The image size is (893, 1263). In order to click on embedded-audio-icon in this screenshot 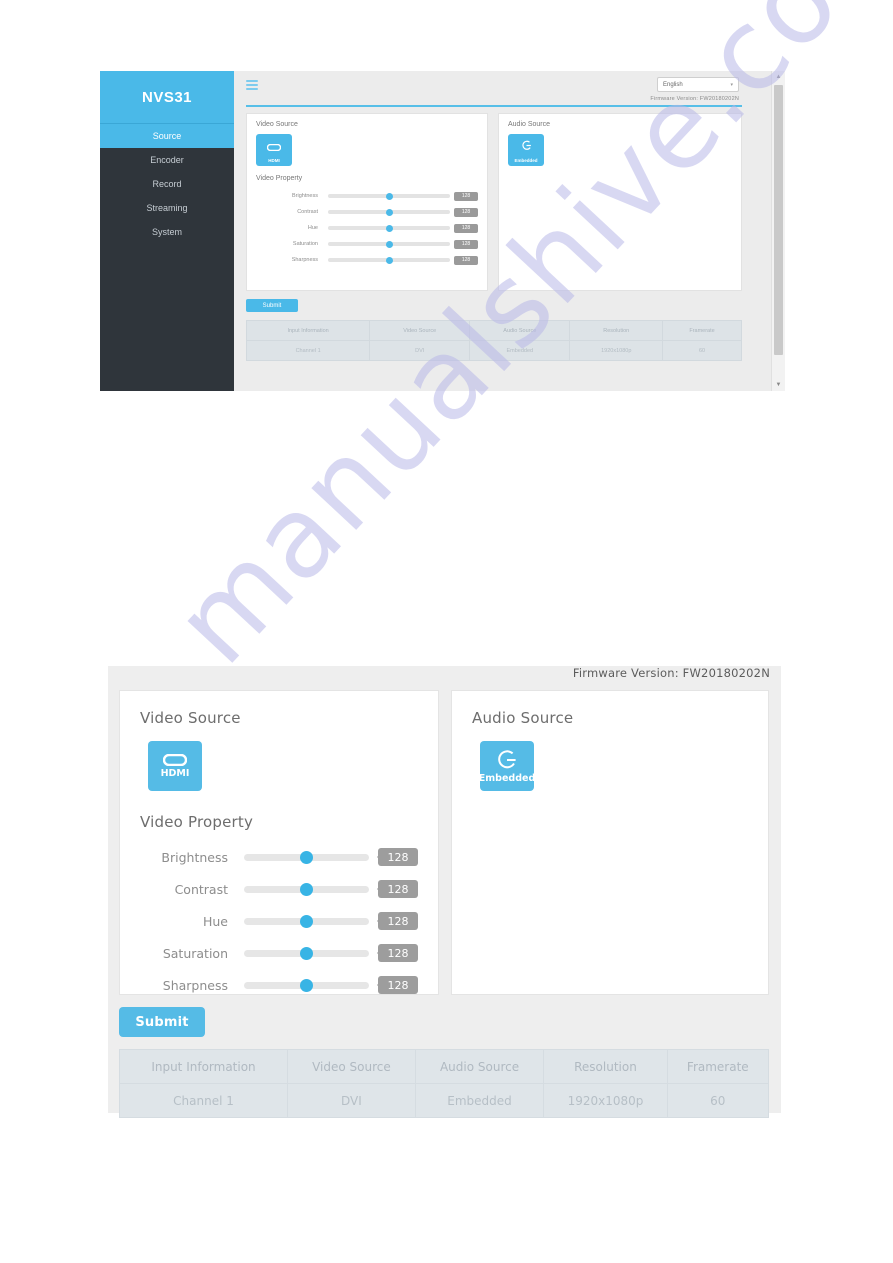, I will do `click(507, 760)`.